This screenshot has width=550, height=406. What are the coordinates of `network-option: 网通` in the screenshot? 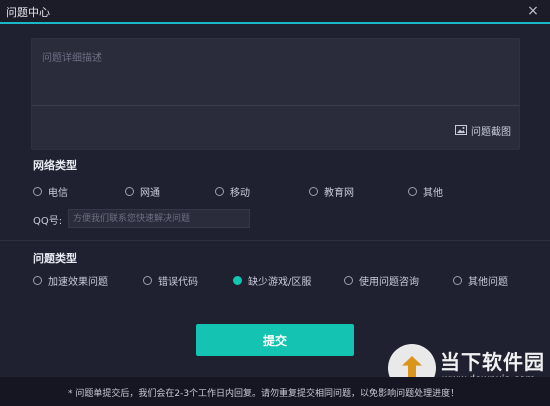 It's located at (142, 191).